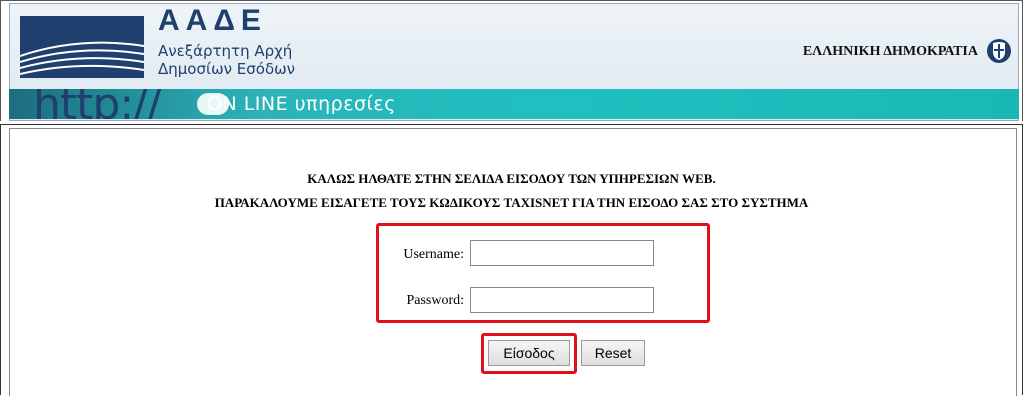 The image size is (1023, 396). I want to click on org-name-line1: Ανεξάρτητη Αρχή, so click(225, 51).